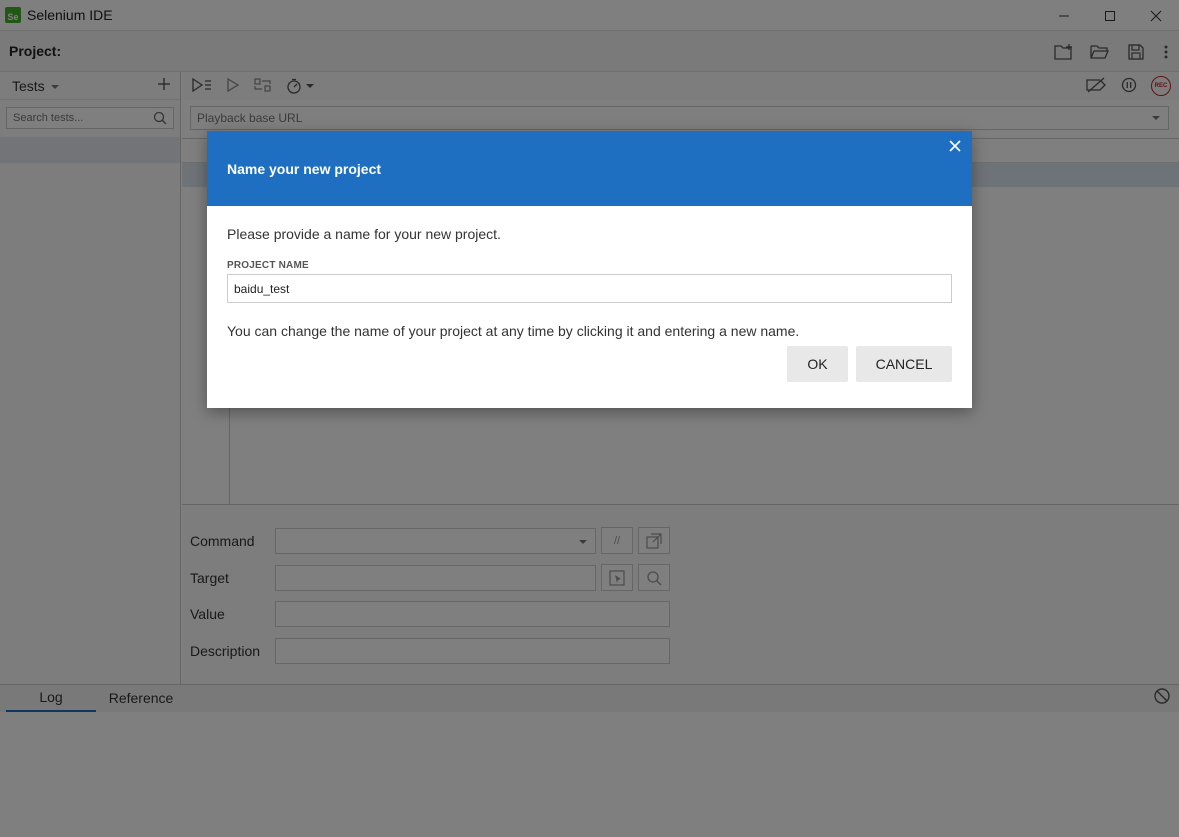 The height and width of the screenshot is (837, 1179). What do you see at coordinates (817, 364) in the screenshot?
I see `ok-button: OK` at bounding box center [817, 364].